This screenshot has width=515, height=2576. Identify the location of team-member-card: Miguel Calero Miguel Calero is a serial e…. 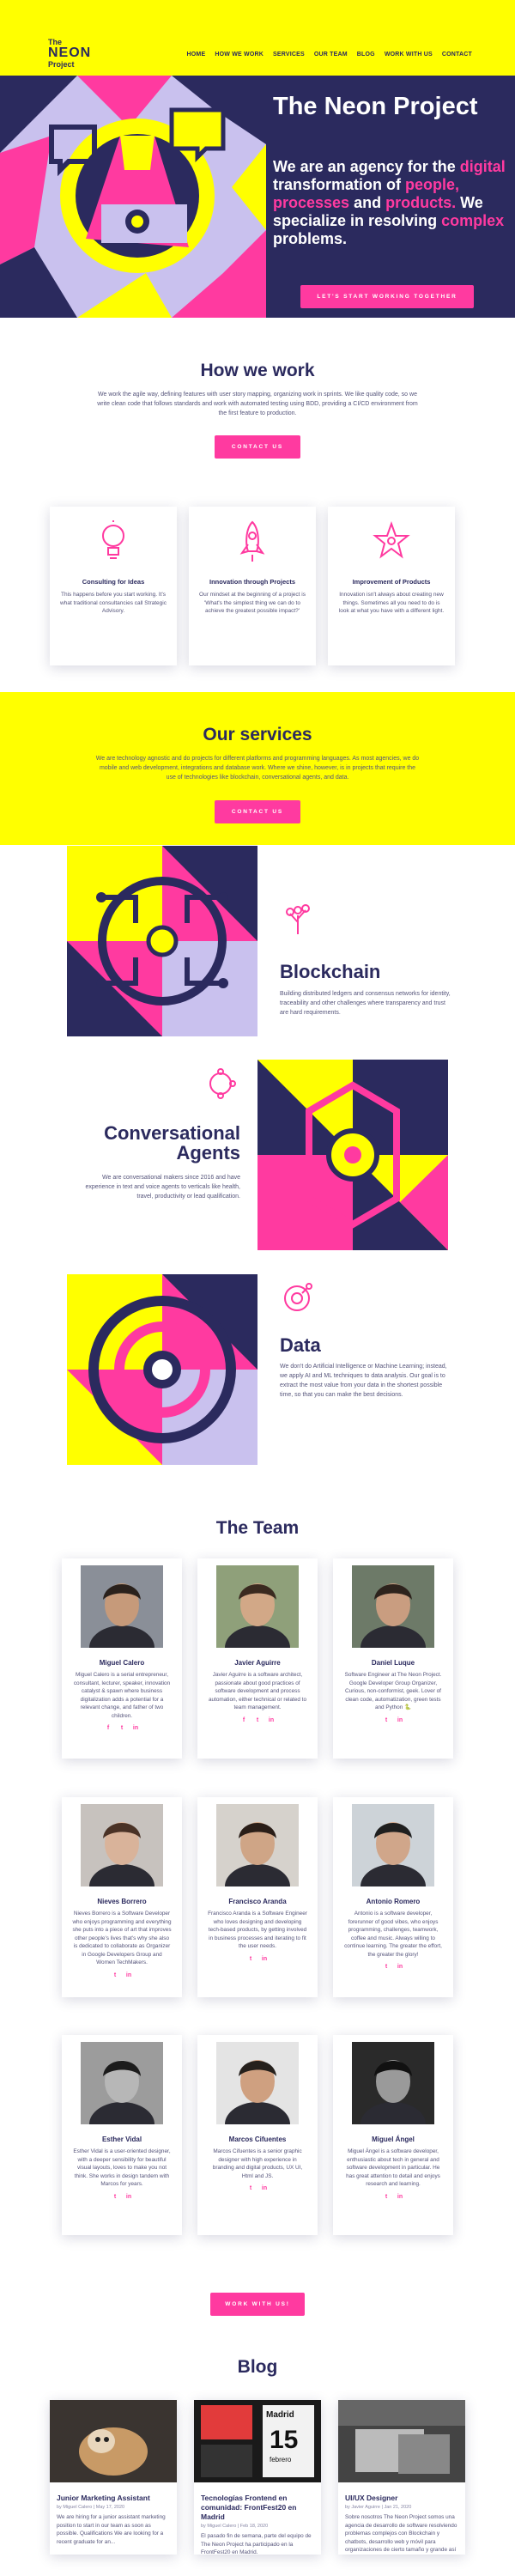
(122, 1658).